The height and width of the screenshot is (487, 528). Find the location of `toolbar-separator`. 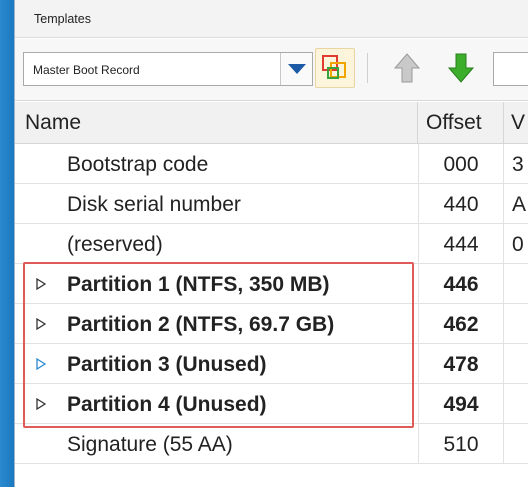

toolbar-separator is located at coordinates (367, 68).